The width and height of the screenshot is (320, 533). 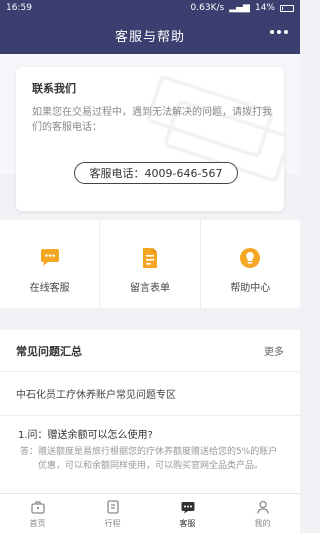 I want to click on tab-itinerary: 行程, so click(x=112, y=513).